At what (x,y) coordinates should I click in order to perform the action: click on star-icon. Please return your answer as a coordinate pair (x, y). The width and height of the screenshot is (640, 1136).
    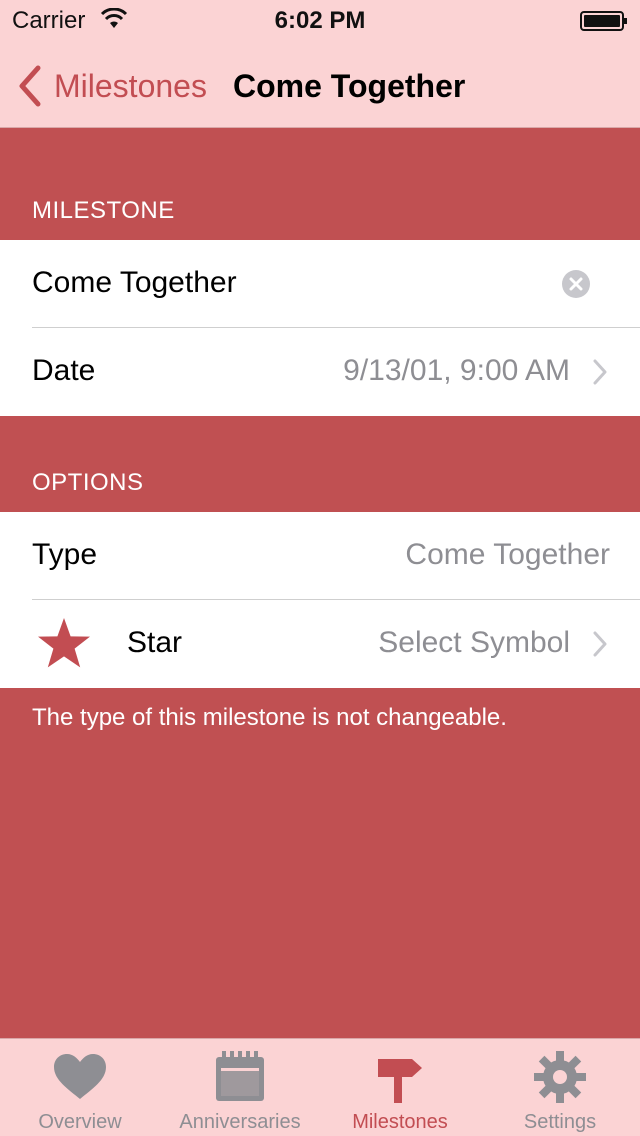
    Looking at the image, I should click on (64, 643).